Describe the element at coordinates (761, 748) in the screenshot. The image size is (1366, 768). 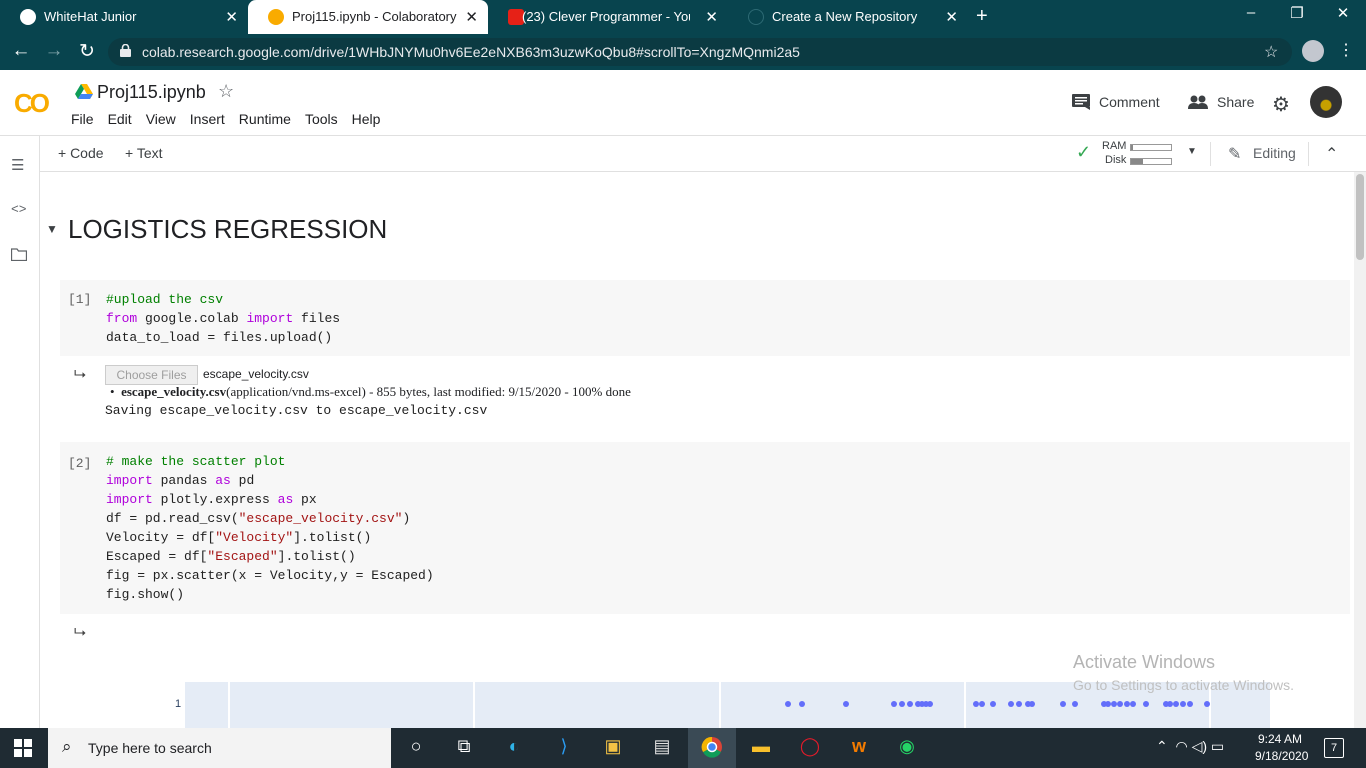
I see `file-explorer-icon: ▬` at that location.